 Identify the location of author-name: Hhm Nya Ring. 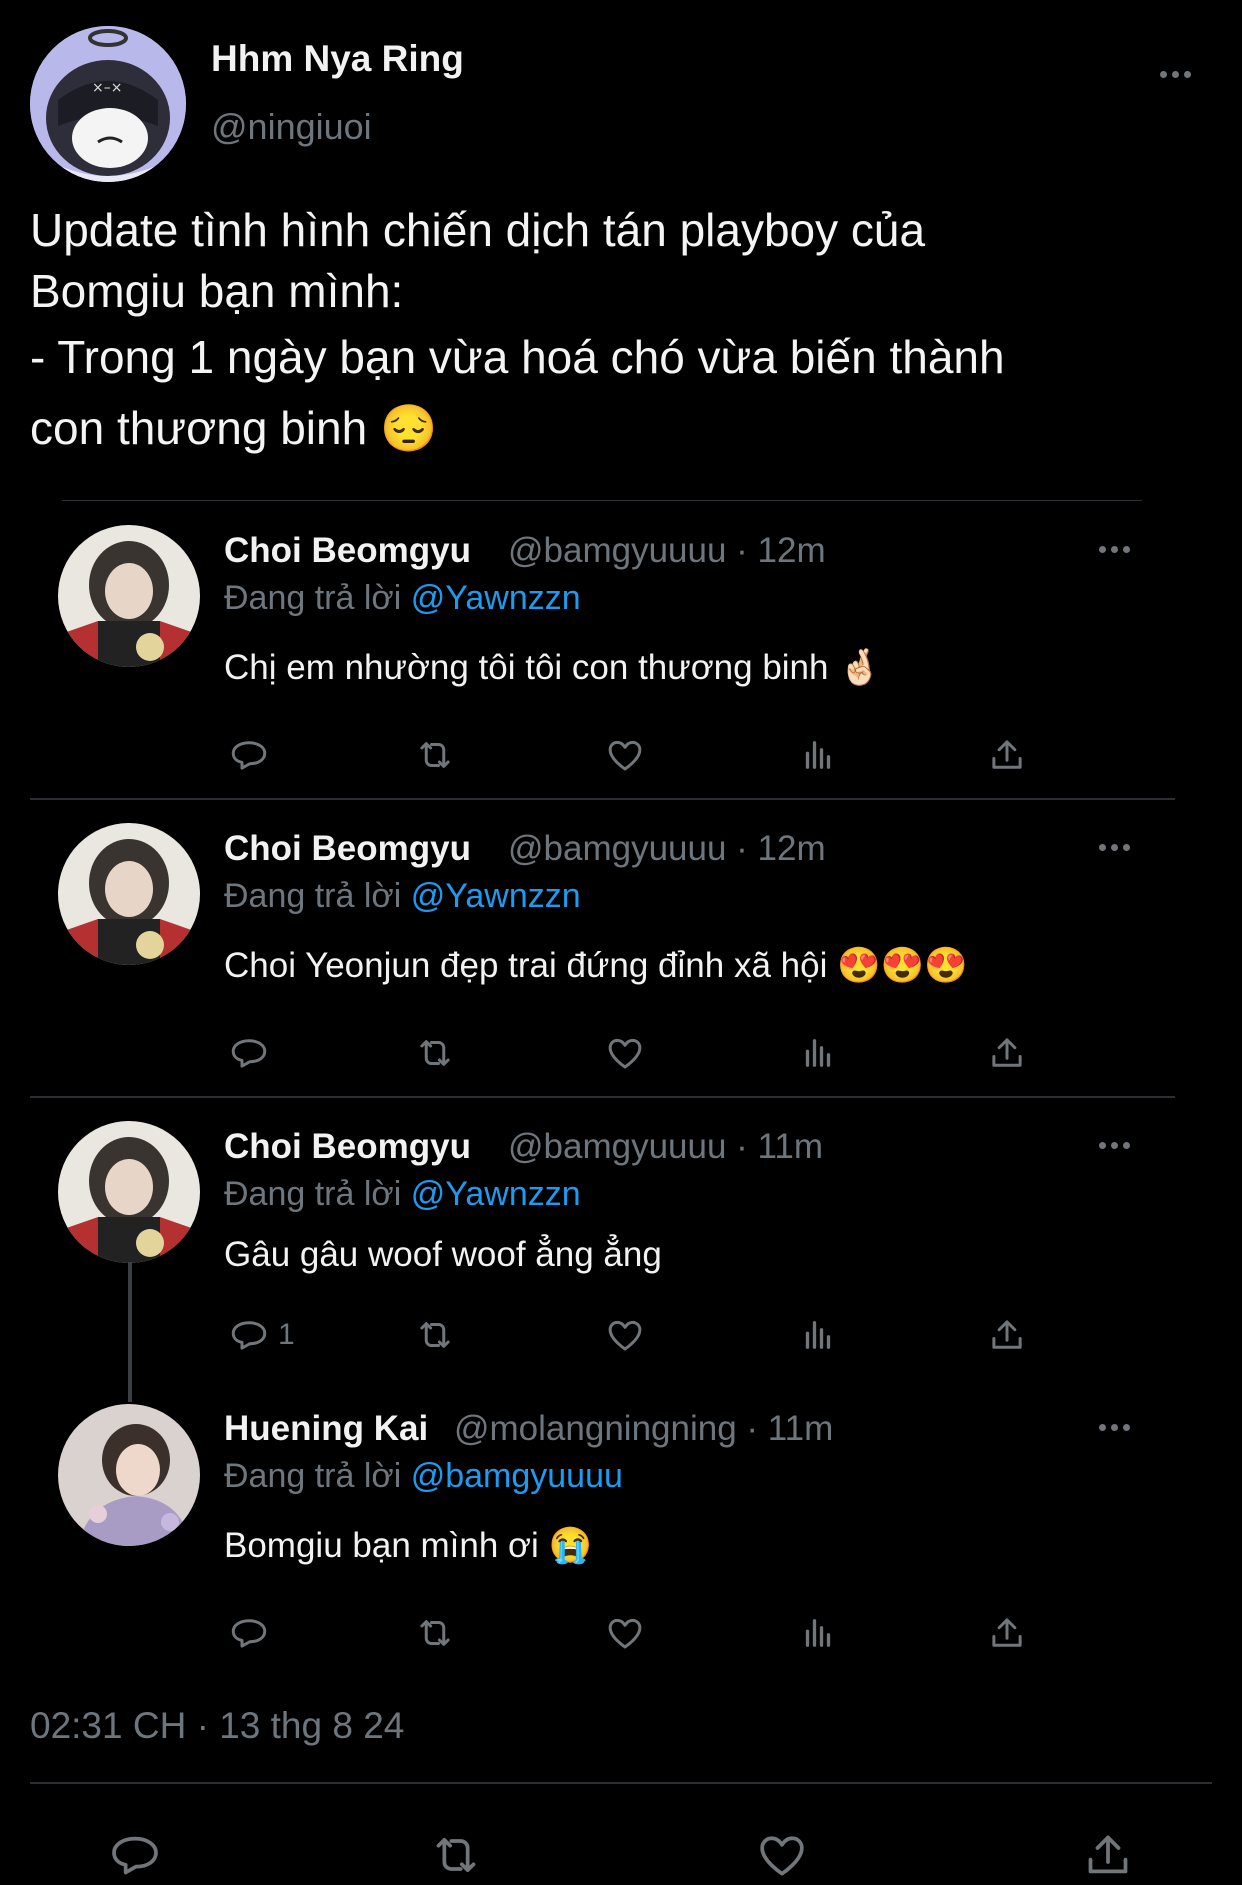
(337, 59).